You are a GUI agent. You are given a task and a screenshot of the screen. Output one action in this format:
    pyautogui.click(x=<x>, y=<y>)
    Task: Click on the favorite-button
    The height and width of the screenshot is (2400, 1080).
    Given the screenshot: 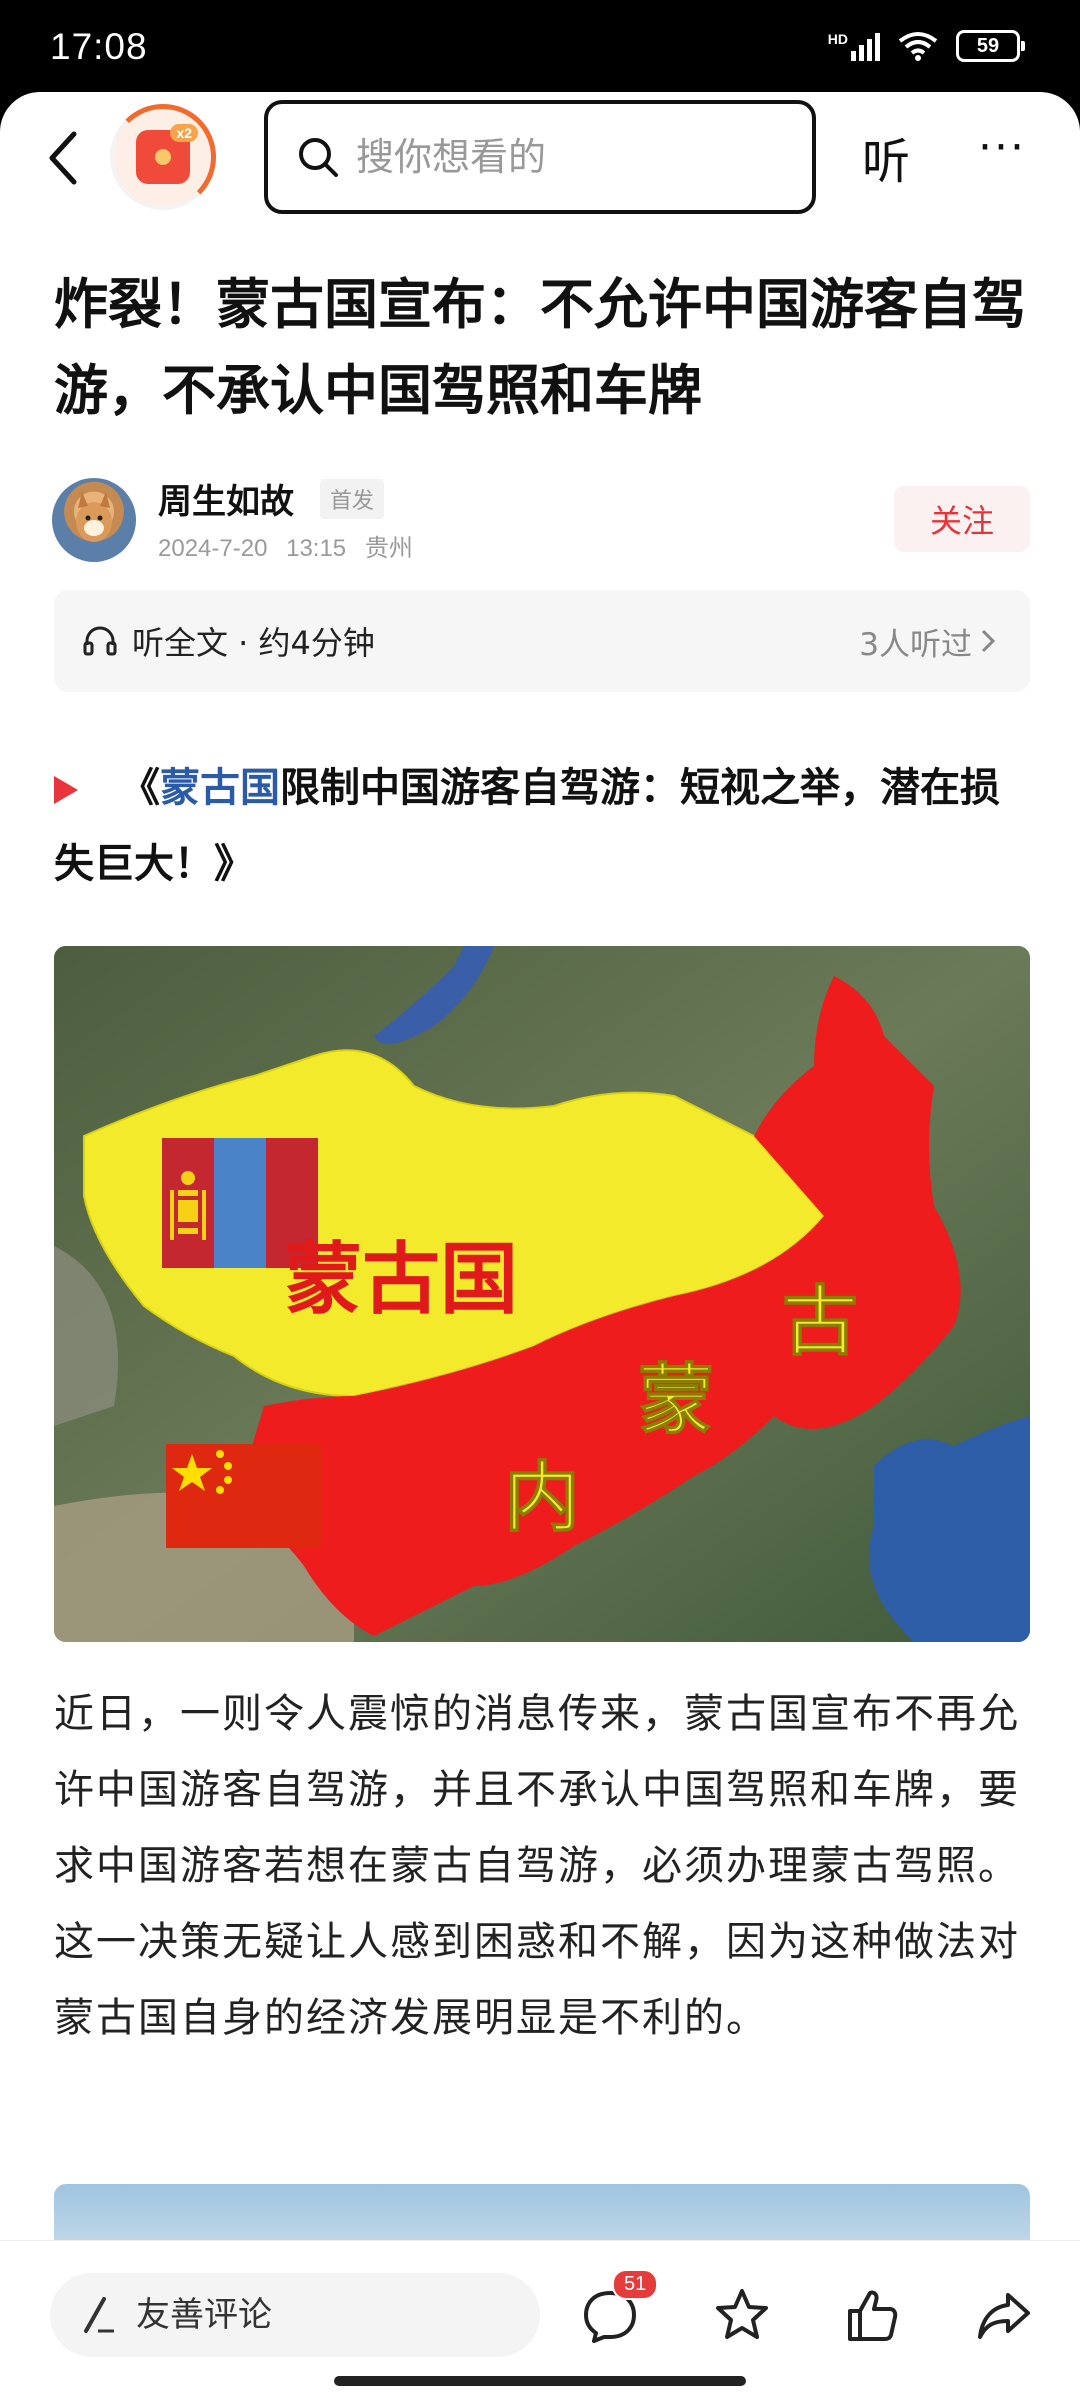 What is the action you would take?
    pyautogui.click(x=742, y=2315)
    